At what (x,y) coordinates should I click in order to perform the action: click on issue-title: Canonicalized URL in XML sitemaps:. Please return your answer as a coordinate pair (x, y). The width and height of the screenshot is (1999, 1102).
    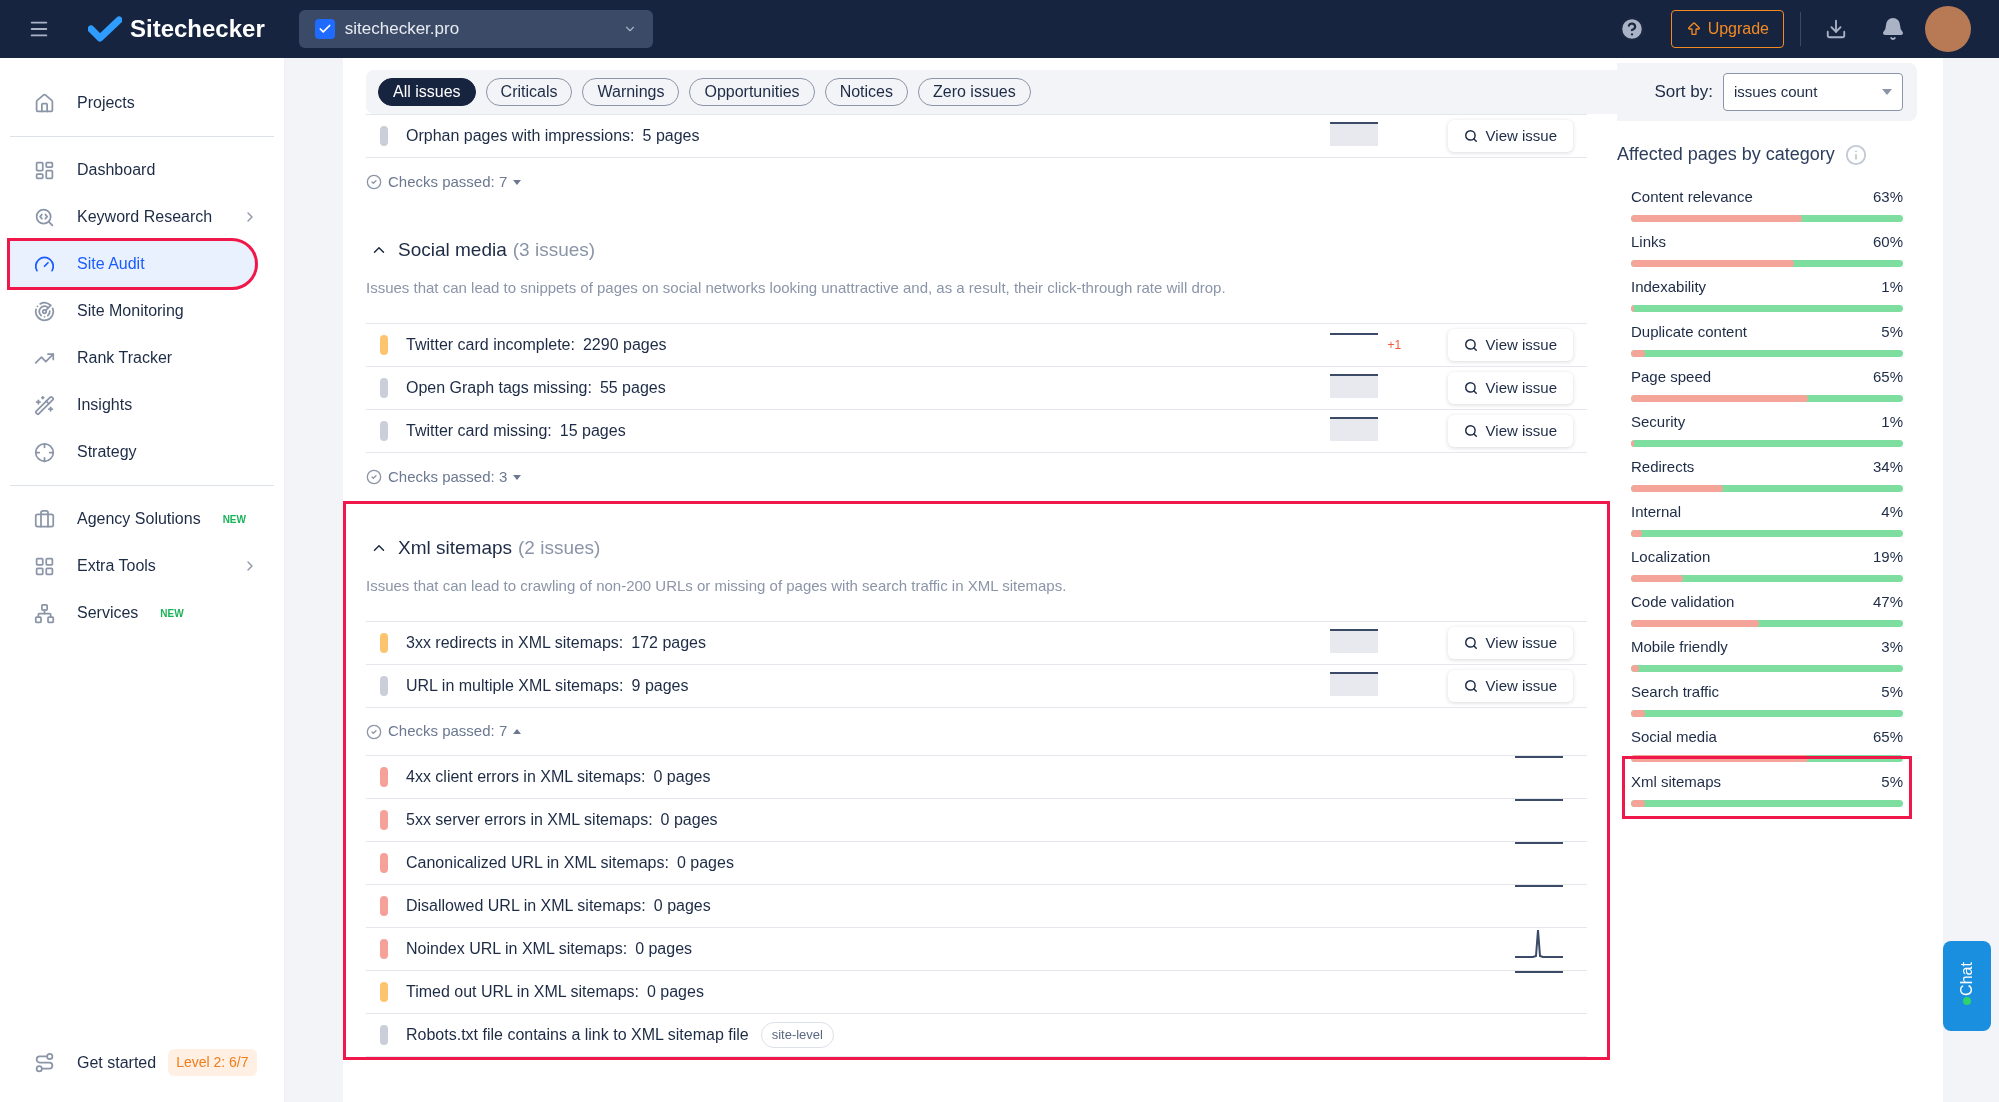
    Looking at the image, I should click on (537, 863).